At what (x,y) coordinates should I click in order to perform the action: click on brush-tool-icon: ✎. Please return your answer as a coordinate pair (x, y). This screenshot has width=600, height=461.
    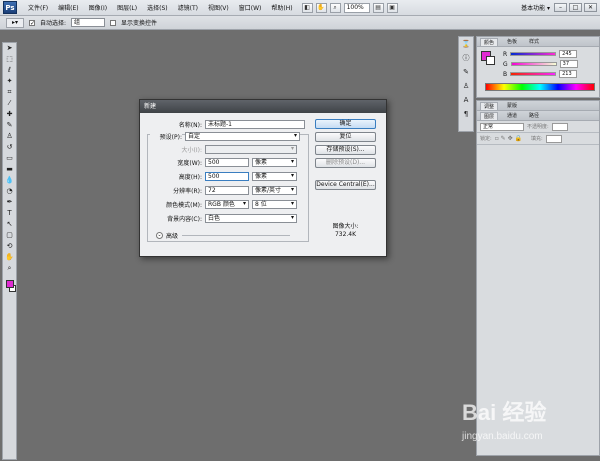
    Looking at the image, I should click on (9, 125).